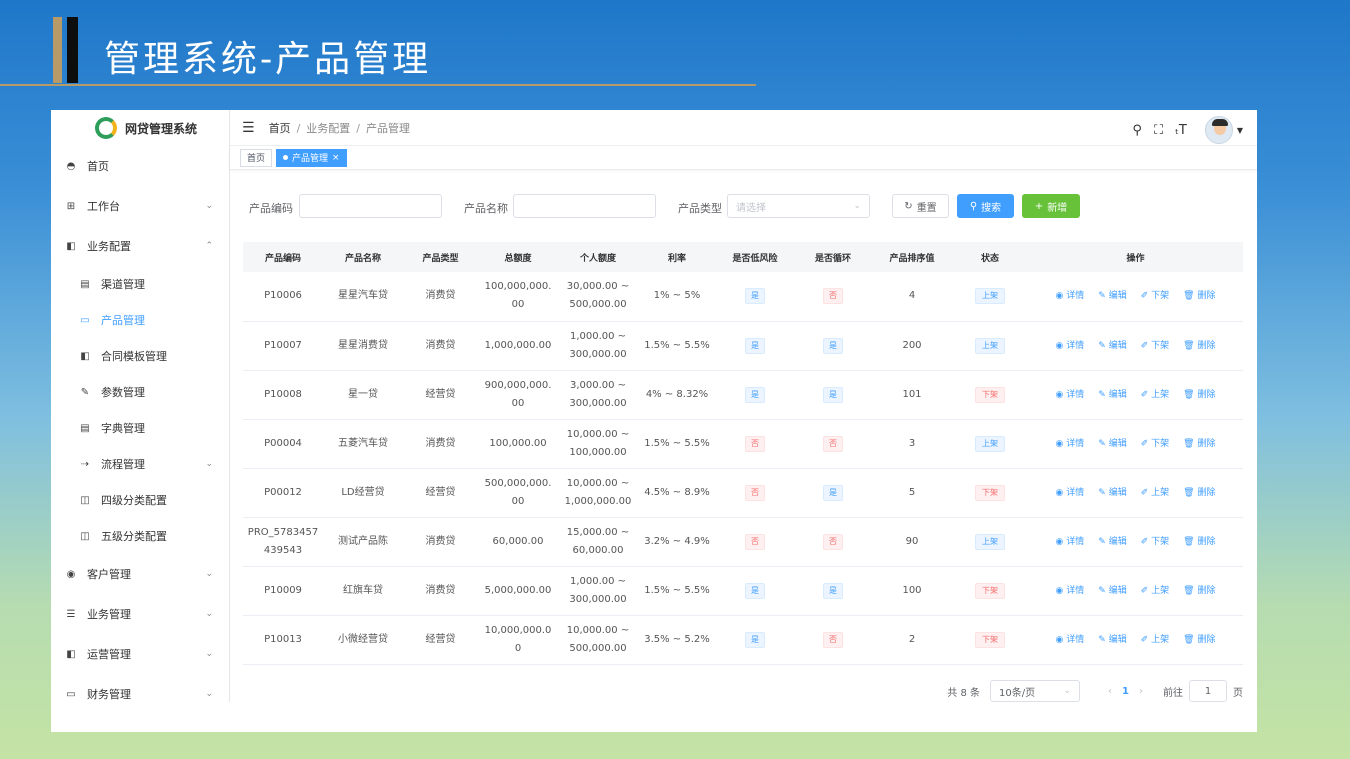 The height and width of the screenshot is (759, 1350). Describe the element at coordinates (140, 688) in the screenshot. I see `sidebar-item: ▭ 财务管理 ⌄` at that location.